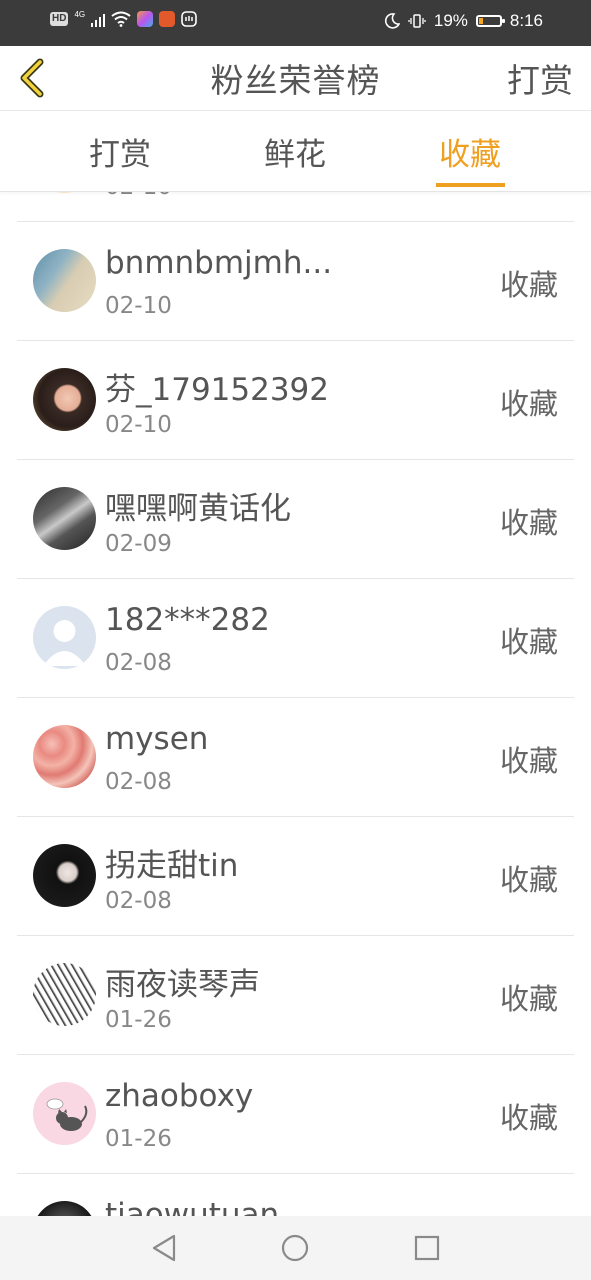  Describe the element at coordinates (417, 21) in the screenshot. I see `vibrate-icon` at that location.